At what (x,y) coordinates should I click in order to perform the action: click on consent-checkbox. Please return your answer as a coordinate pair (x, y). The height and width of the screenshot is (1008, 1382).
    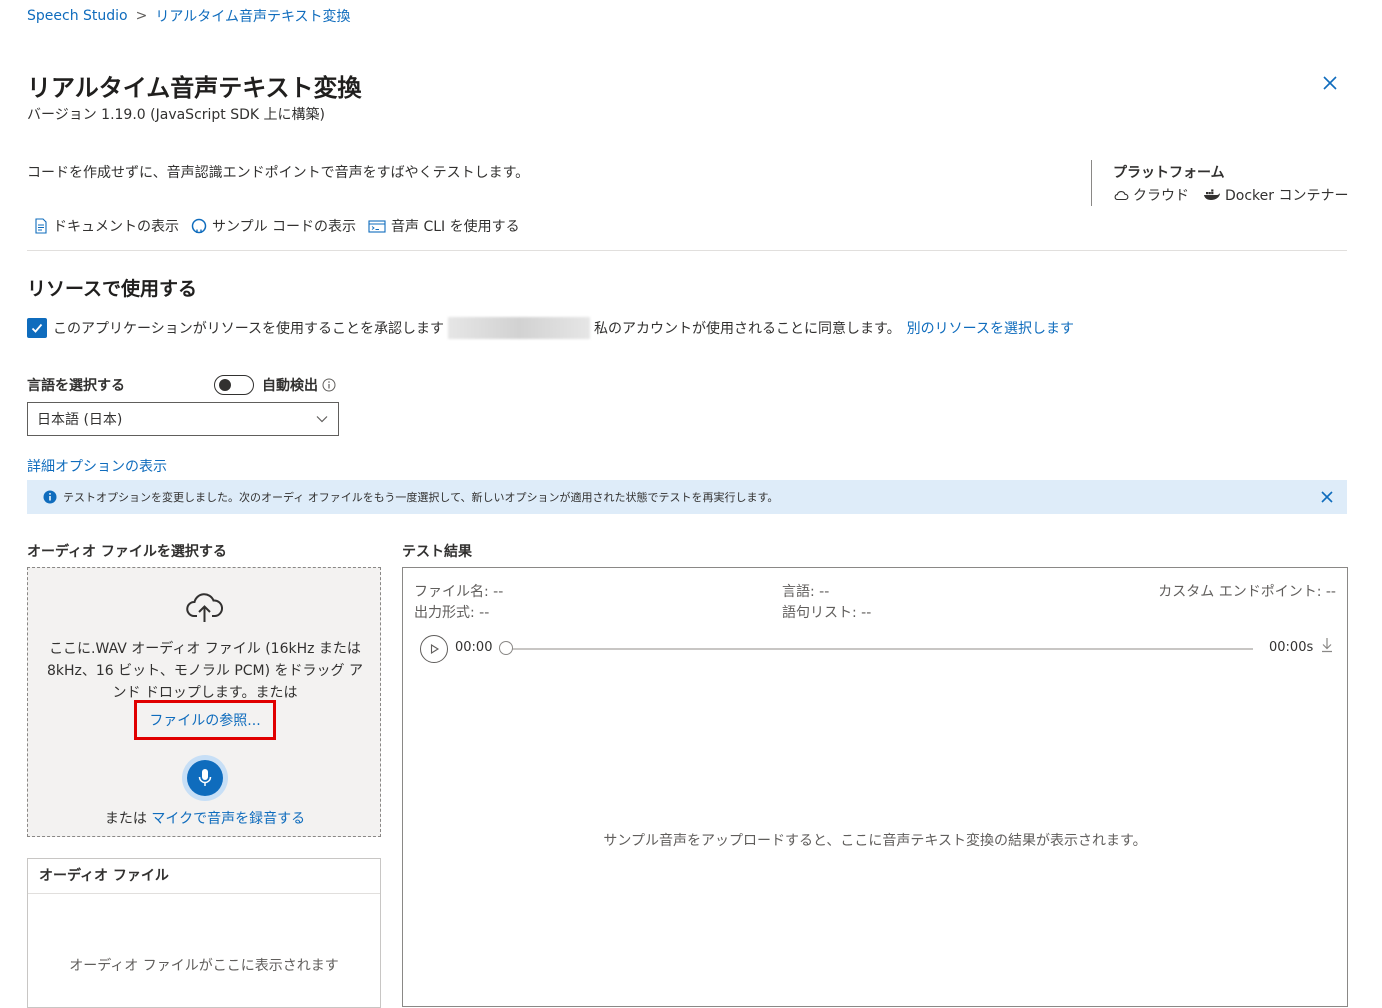
    Looking at the image, I should click on (37, 328).